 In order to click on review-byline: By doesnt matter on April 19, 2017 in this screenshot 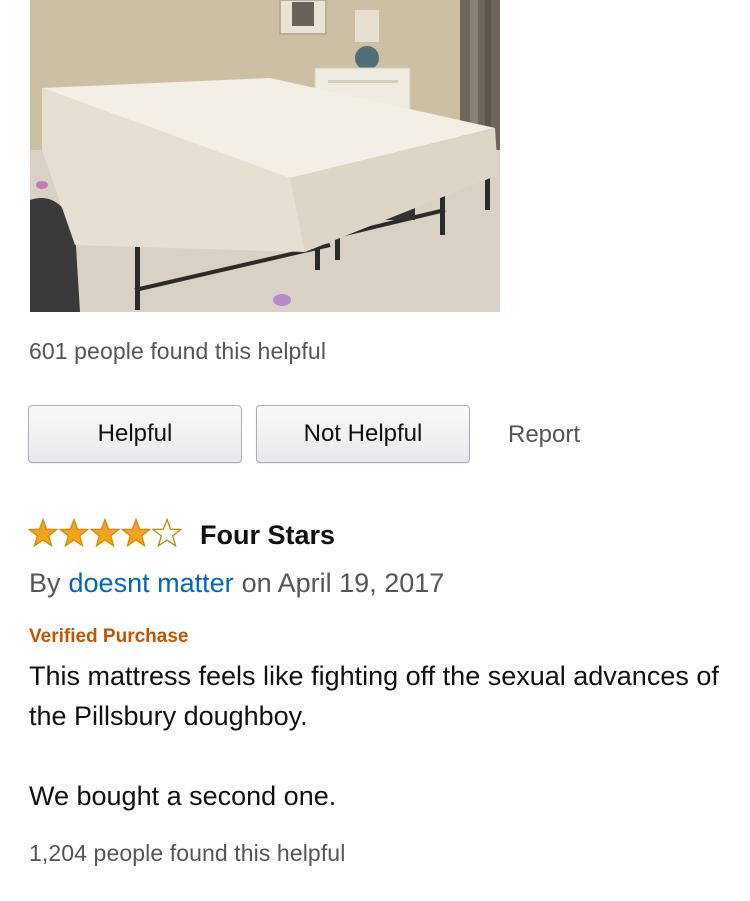, I will do `click(236, 583)`.